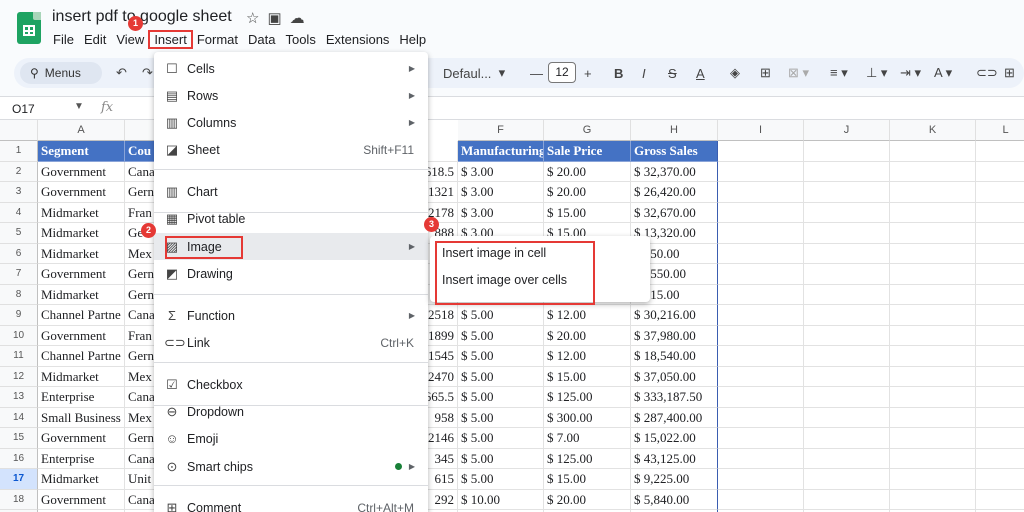  What do you see at coordinates (19, 376) in the screenshot?
I see `row-header: 12` at bounding box center [19, 376].